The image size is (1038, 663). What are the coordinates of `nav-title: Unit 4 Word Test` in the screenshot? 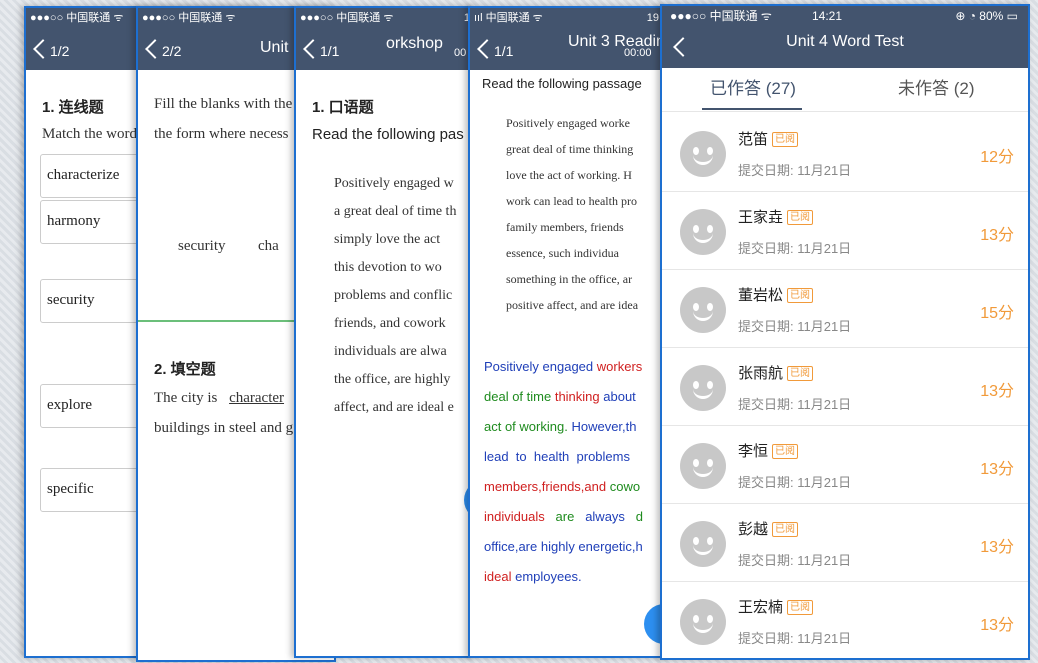 It's located at (845, 41).